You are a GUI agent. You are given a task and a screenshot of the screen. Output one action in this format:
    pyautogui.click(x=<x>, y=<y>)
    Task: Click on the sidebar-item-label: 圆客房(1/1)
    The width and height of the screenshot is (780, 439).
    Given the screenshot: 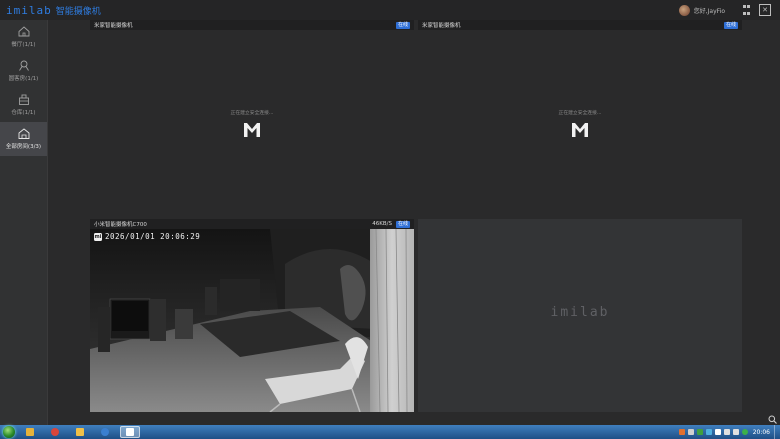 What is the action you would take?
    pyautogui.click(x=23, y=79)
    